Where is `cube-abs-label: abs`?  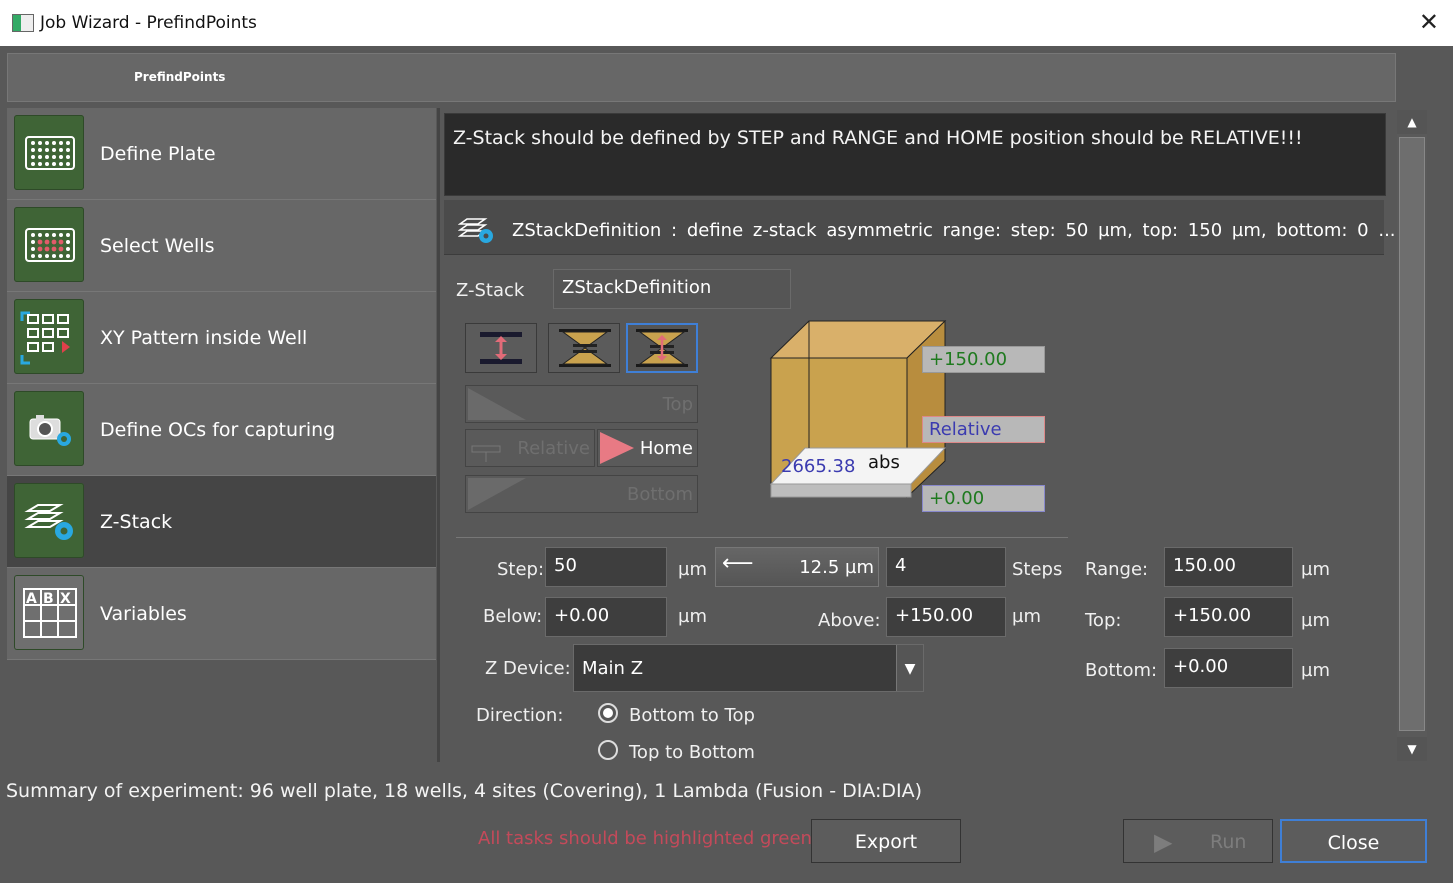 cube-abs-label: abs is located at coordinates (884, 462).